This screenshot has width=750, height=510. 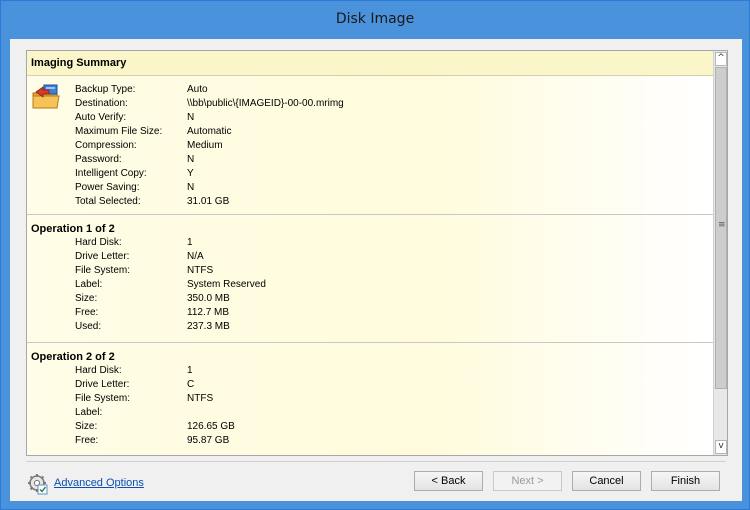 I want to click on scroll-down-button: v, so click(x=721, y=447).